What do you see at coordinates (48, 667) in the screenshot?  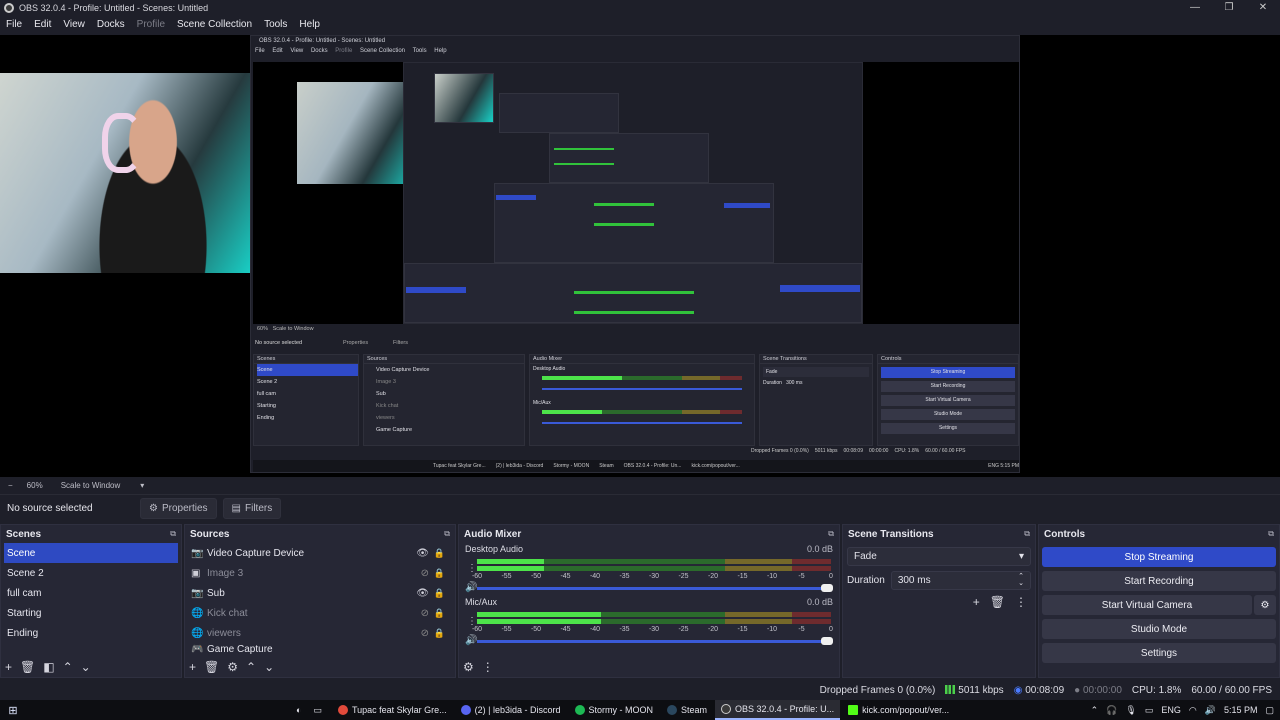 I see `scene-filters-icon: ◧` at bounding box center [48, 667].